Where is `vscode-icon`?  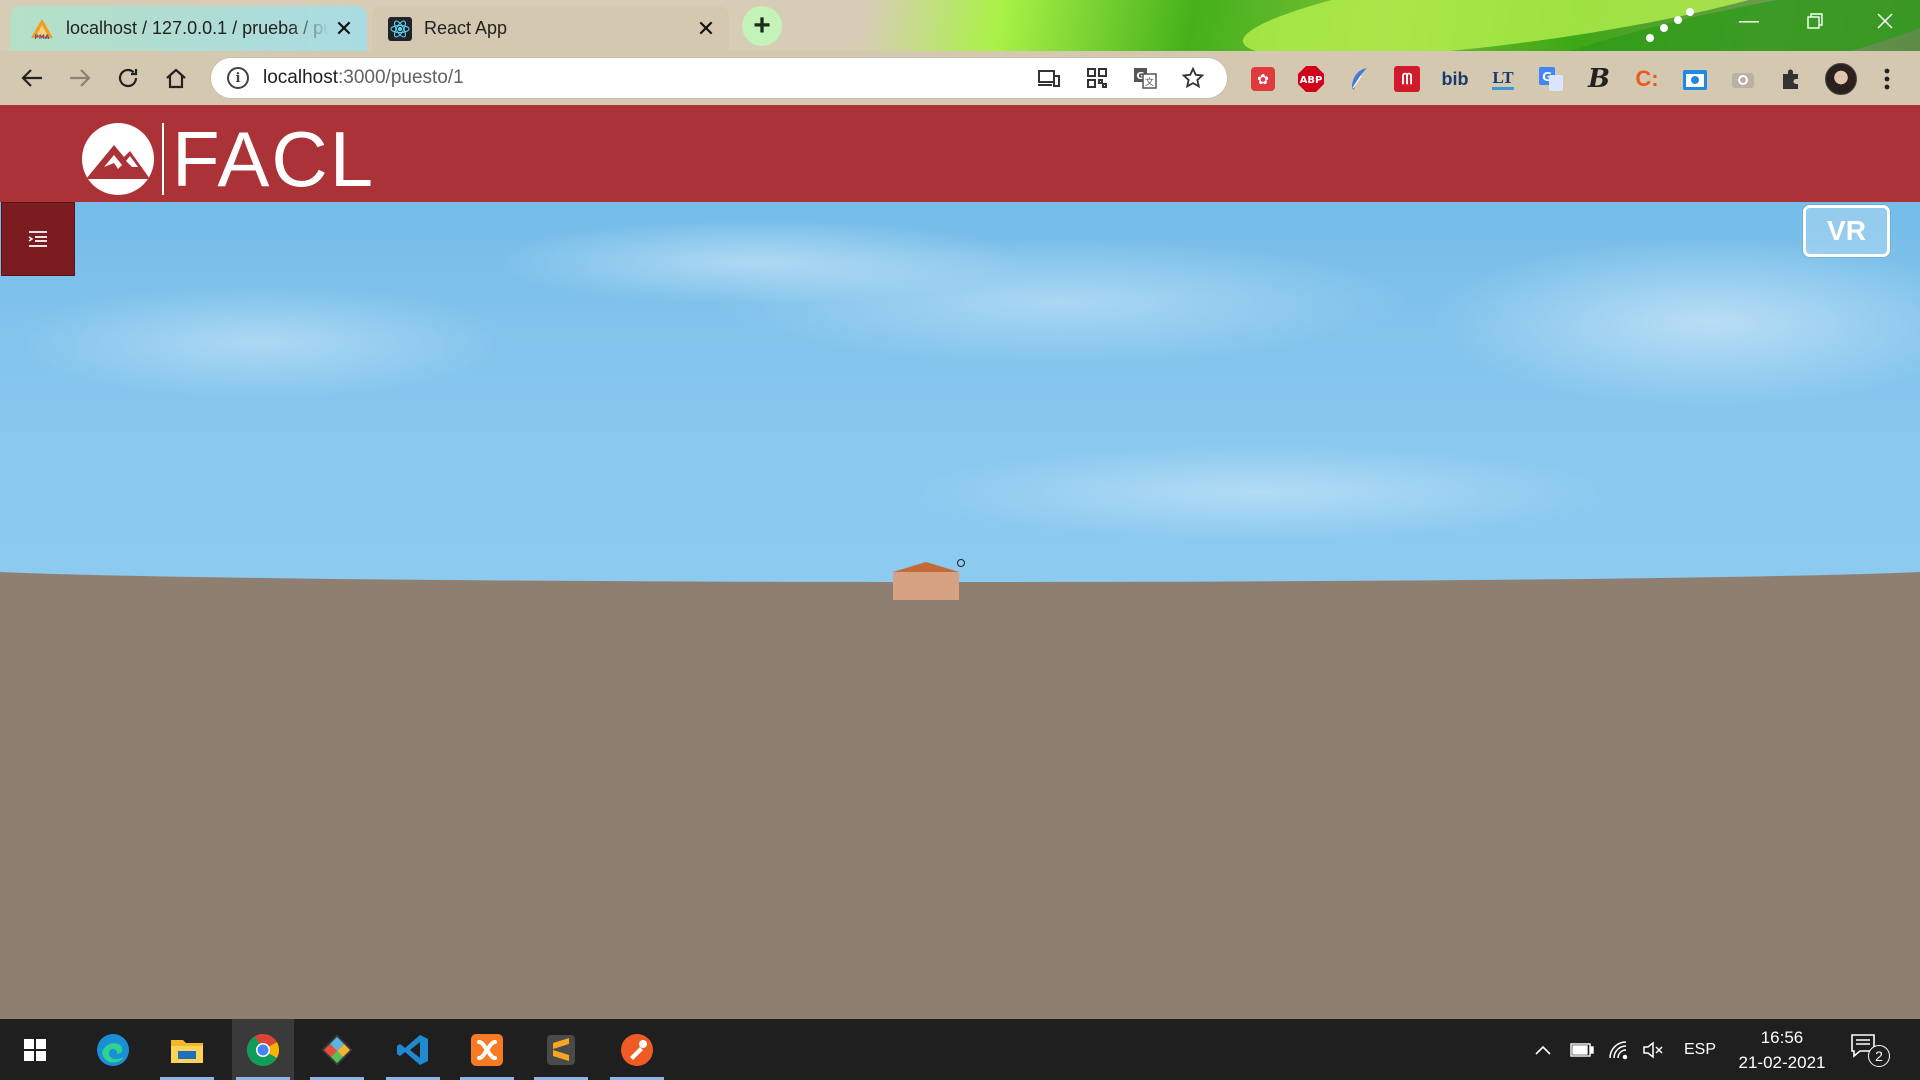 vscode-icon is located at coordinates (413, 1049).